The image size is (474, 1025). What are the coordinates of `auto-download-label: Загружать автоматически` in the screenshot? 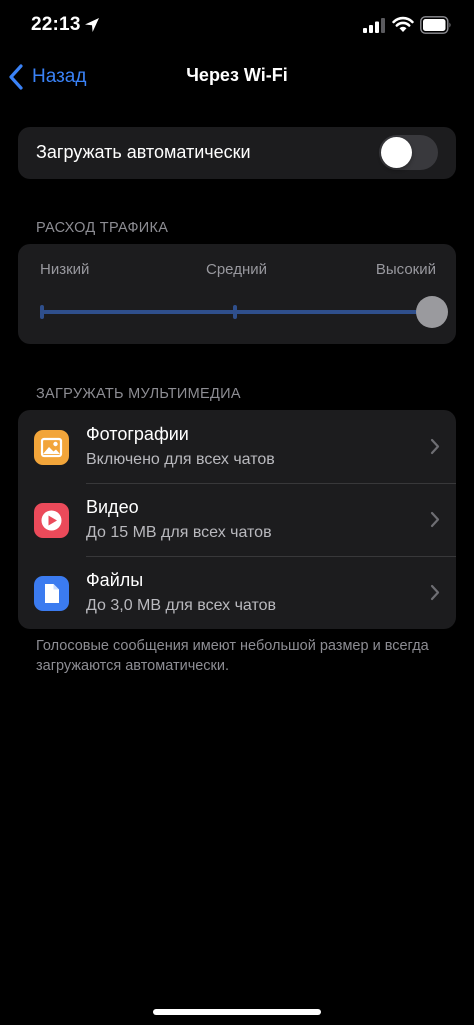 It's located at (143, 152).